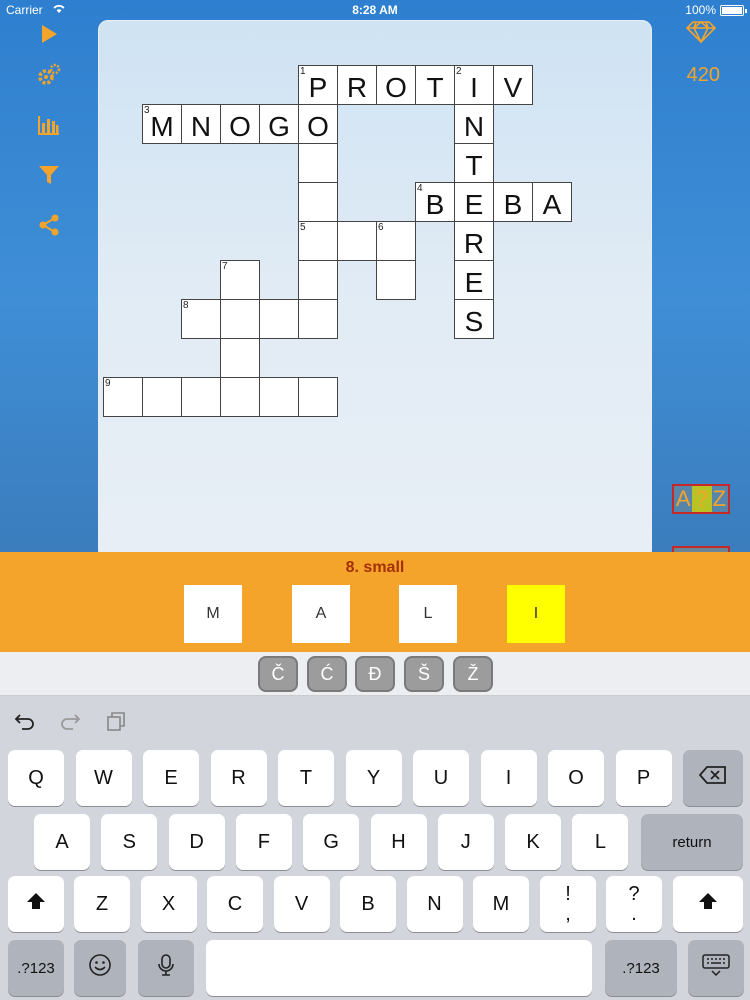 The image size is (750, 1000). What do you see at coordinates (25, 721) in the screenshot?
I see `undo-icon` at bounding box center [25, 721].